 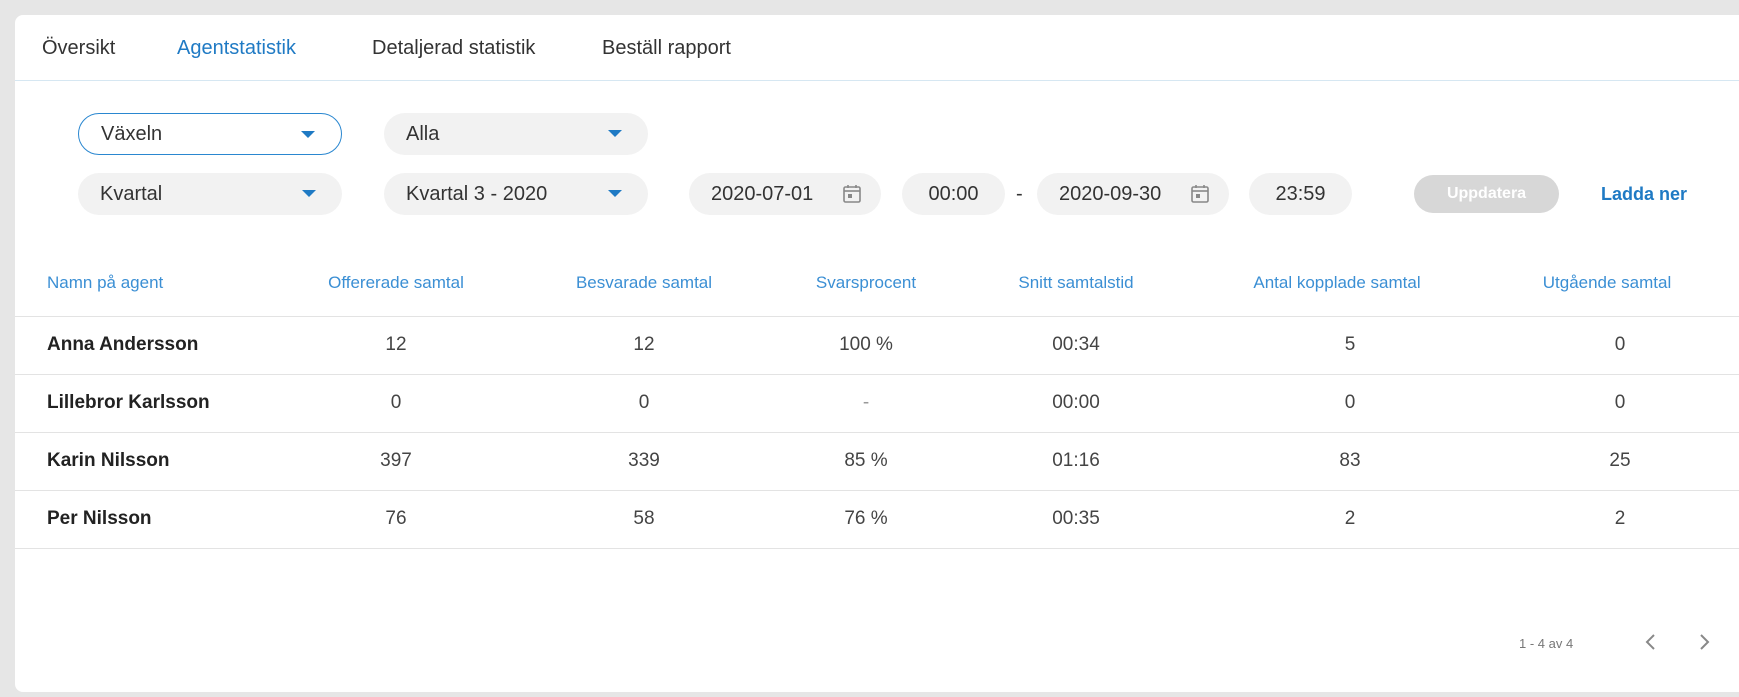 I want to click on answered-calls: 339, so click(x=644, y=460).